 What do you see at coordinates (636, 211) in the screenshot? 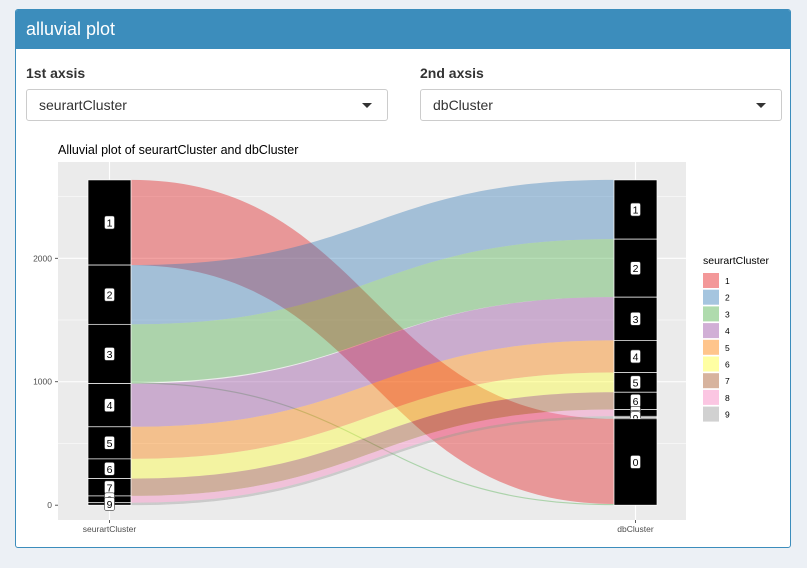
I see `axis2-stratum-label-1: 1` at bounding box center [636, 211].